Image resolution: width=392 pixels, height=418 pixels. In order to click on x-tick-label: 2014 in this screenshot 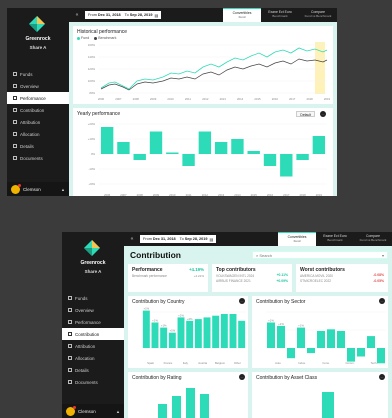, I will do `click(237, 194)`.